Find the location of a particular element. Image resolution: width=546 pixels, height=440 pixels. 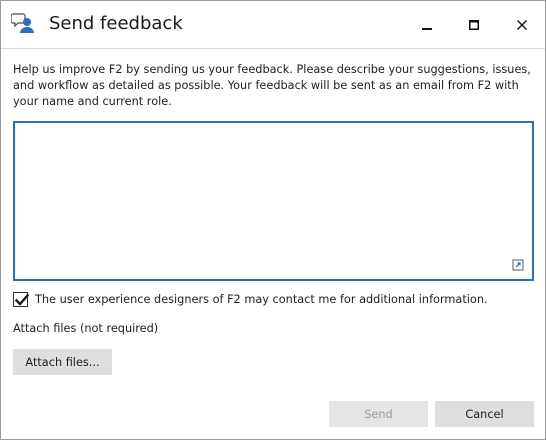

contact-permission-checkbox is located at coordinates (21, 299).